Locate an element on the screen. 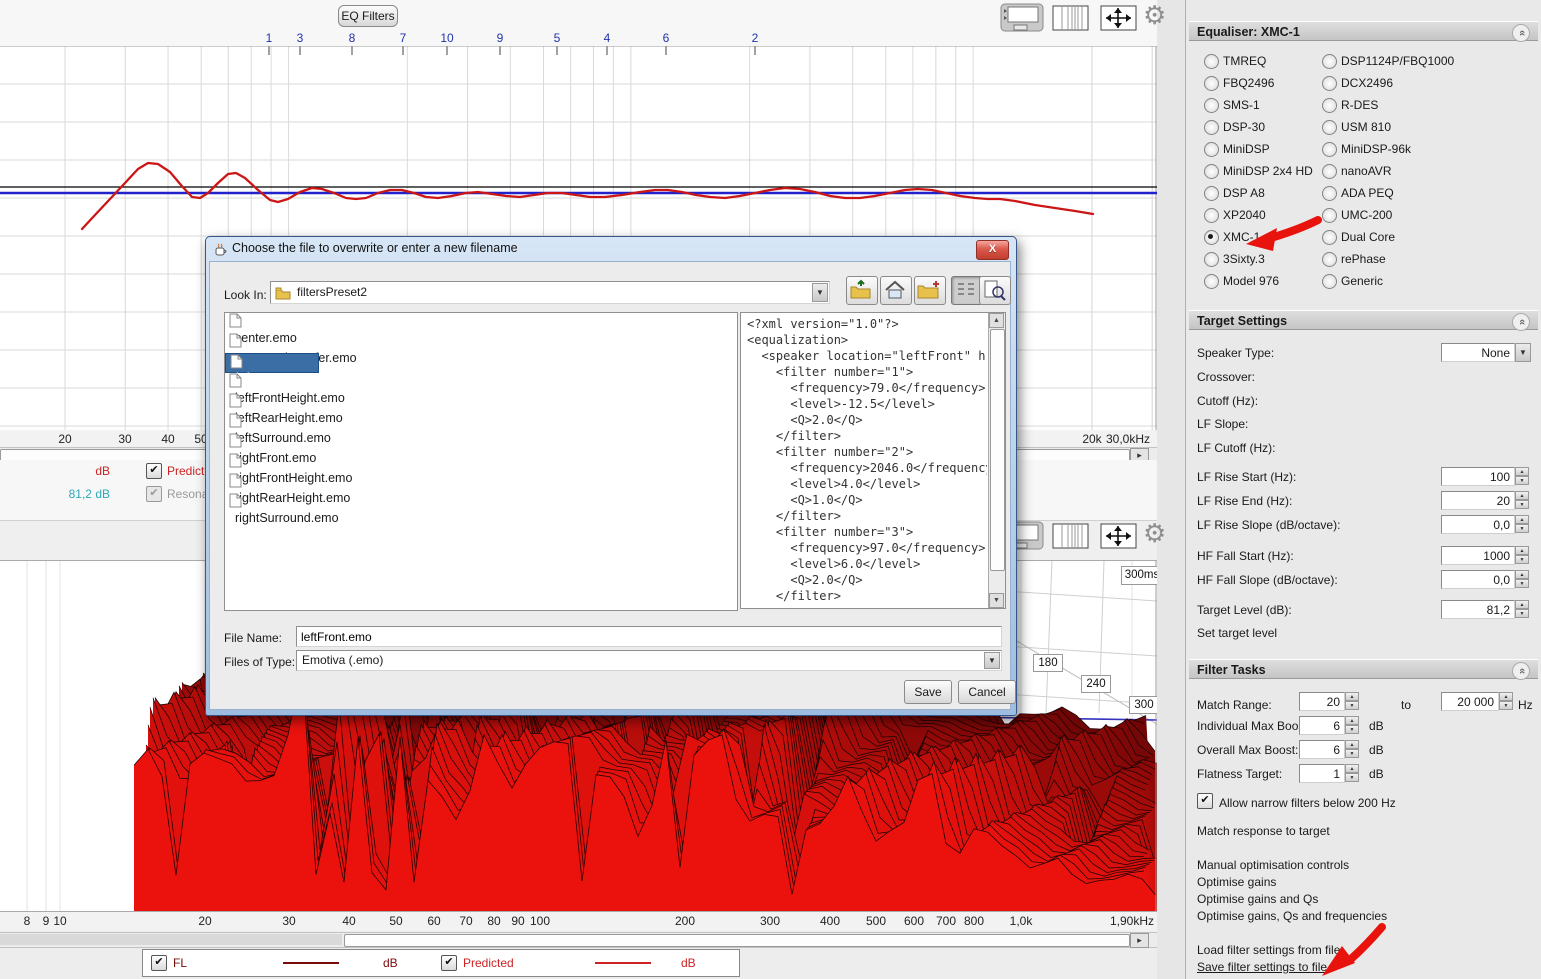  task-link-optimise-gains: Optimise gains is located at coordinates (1236, 882).